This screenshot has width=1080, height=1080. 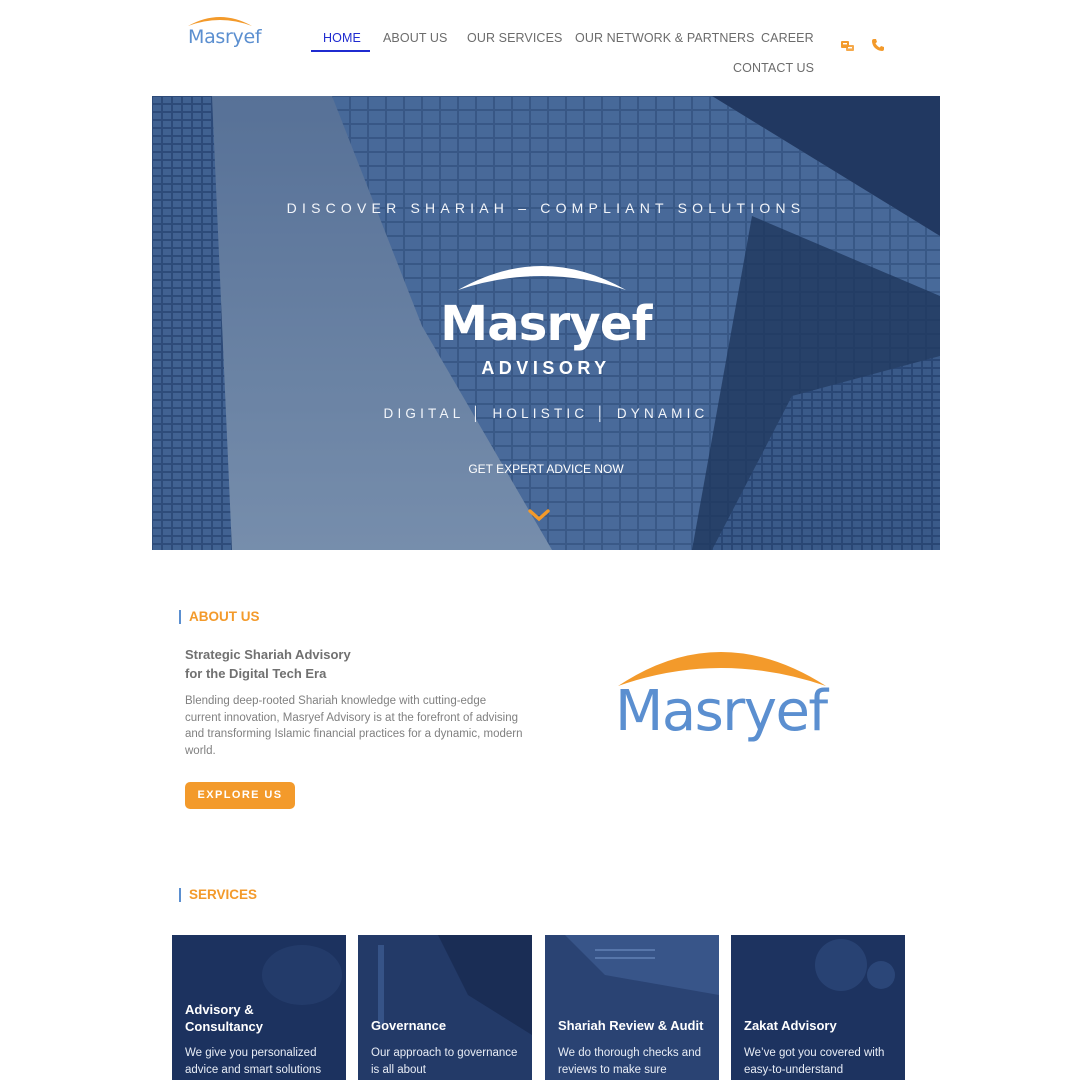 What do you see at coordinates (880, 47) in the screenshot?
I see `phone-icon` at bounding box center [880, 47].